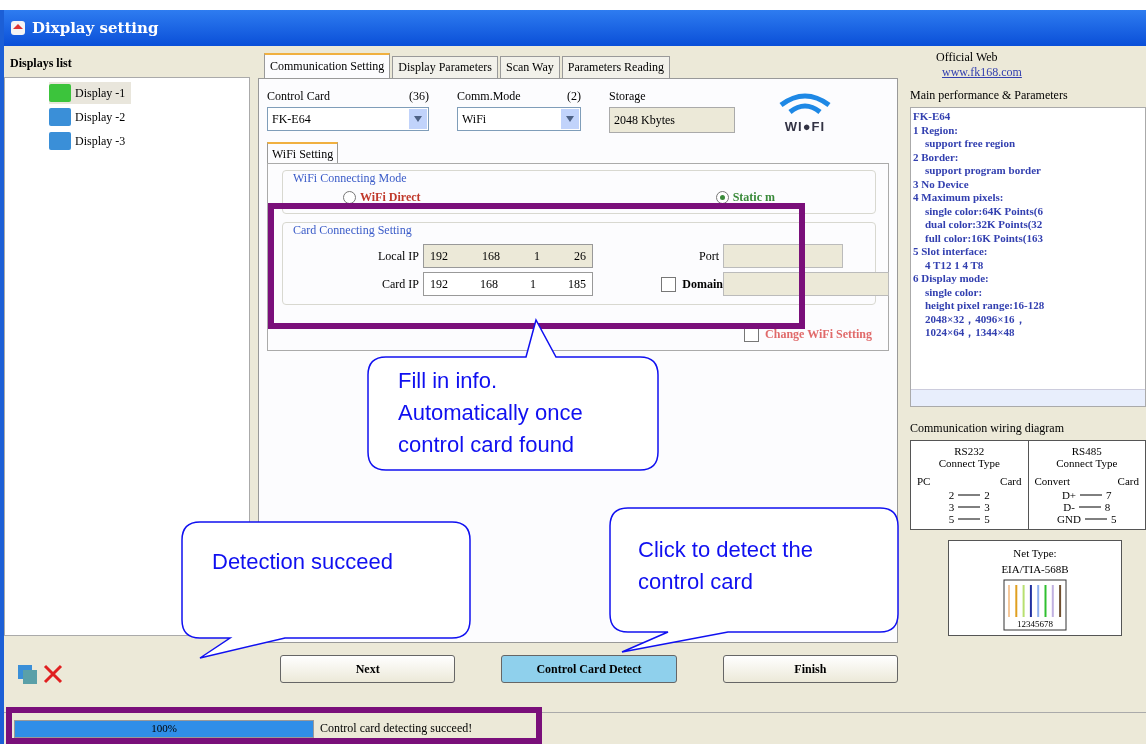  I want to click on website-link: www.fk168.com, so click(1041, 72).